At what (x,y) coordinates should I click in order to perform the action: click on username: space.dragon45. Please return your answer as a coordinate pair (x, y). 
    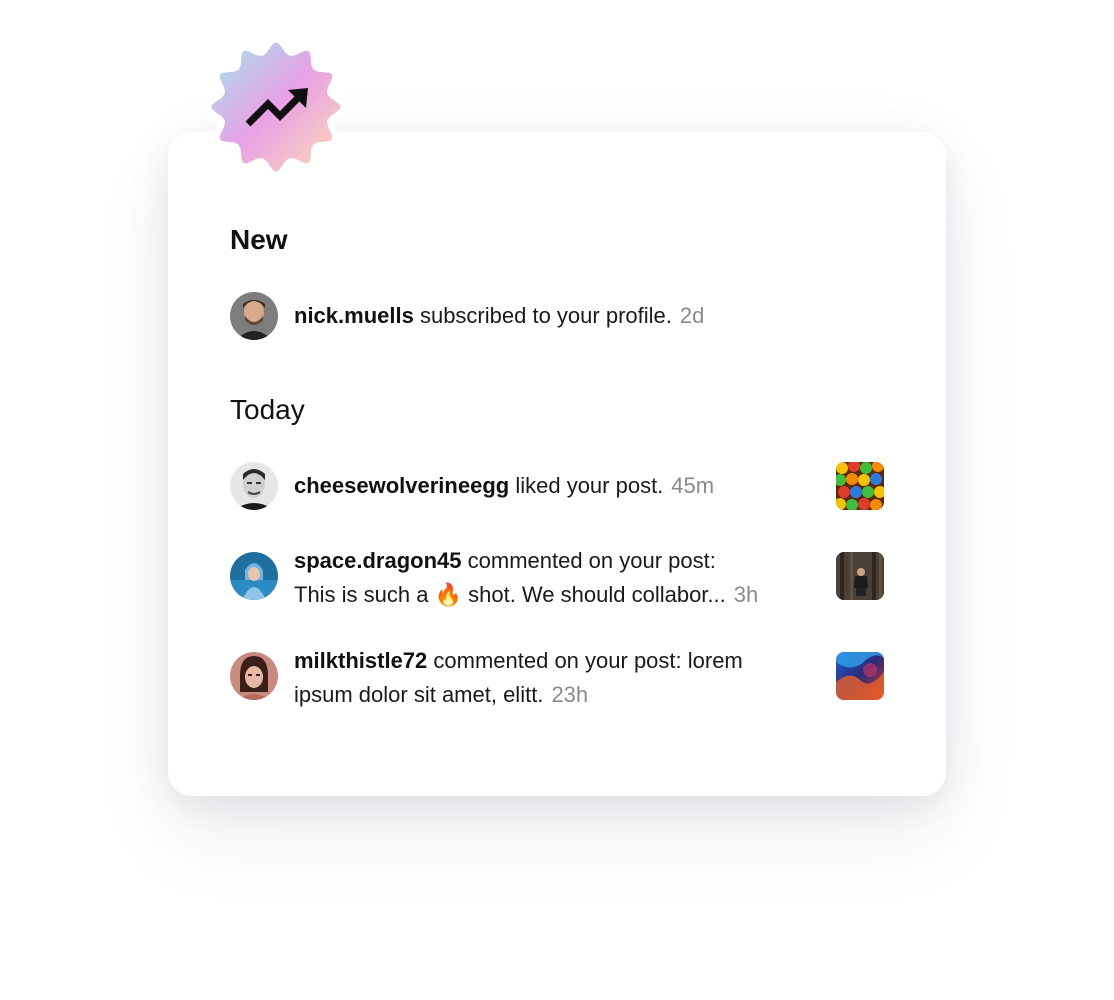
    Looking at the image, I should click on (378, 560).